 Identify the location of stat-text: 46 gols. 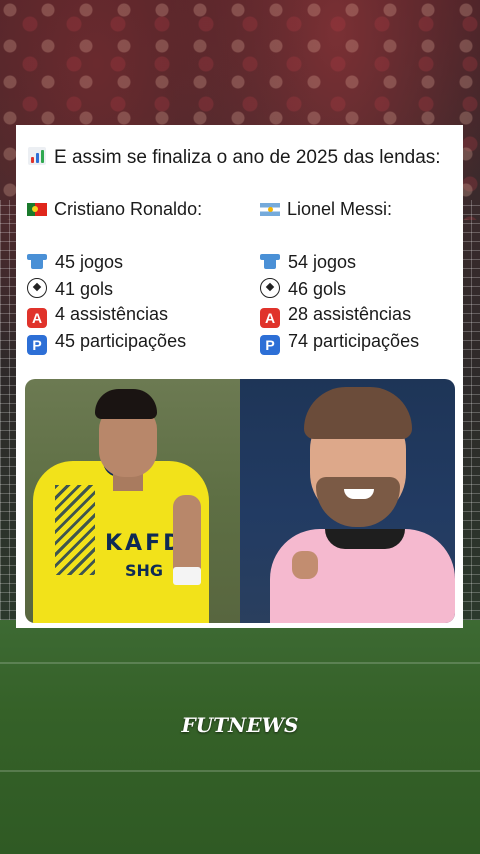
(317, 288).